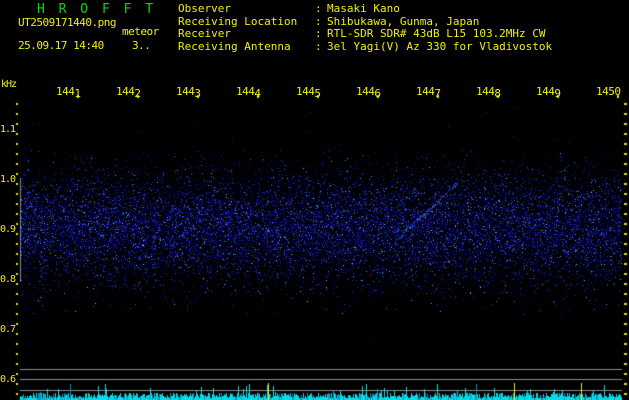  Describe the element at coordinates (128, 92) in the screenshot. I see `time-tick-label: 1442` at that location.